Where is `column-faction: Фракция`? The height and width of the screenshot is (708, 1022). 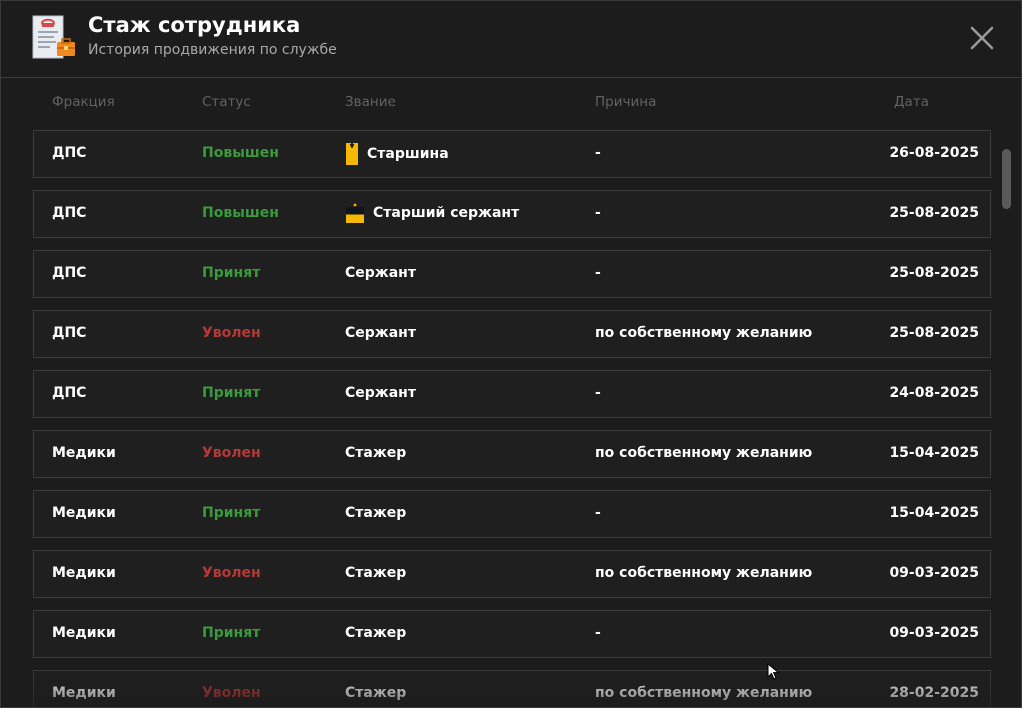 column-faction: Фракция is located at coordinates (83, 102).